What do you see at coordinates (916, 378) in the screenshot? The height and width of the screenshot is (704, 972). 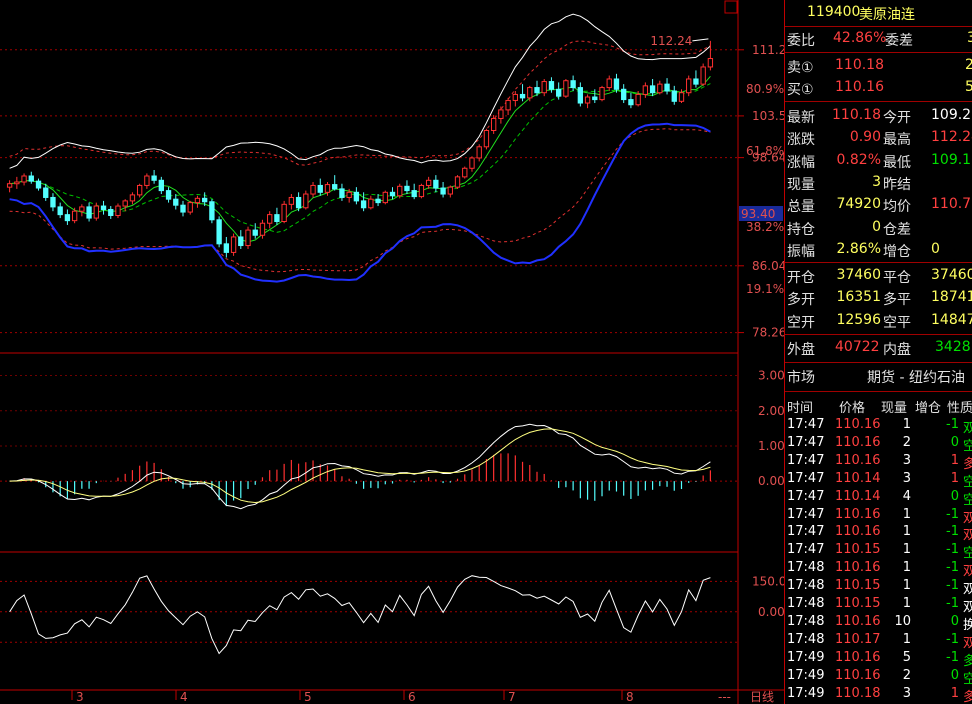 I see `market-value: 期货 - 纽约石油` at bounding box center [916, 378].